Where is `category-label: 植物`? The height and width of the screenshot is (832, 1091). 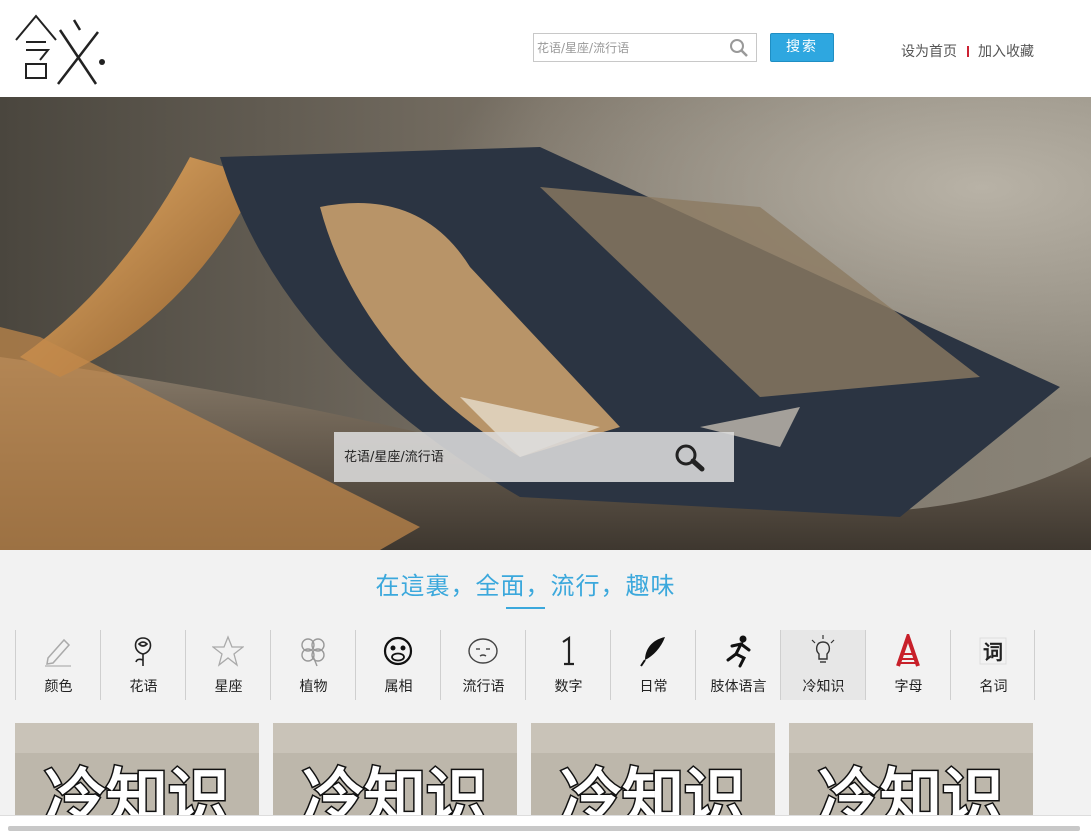 category-label: 植物 is located at coordinates (313, 687).